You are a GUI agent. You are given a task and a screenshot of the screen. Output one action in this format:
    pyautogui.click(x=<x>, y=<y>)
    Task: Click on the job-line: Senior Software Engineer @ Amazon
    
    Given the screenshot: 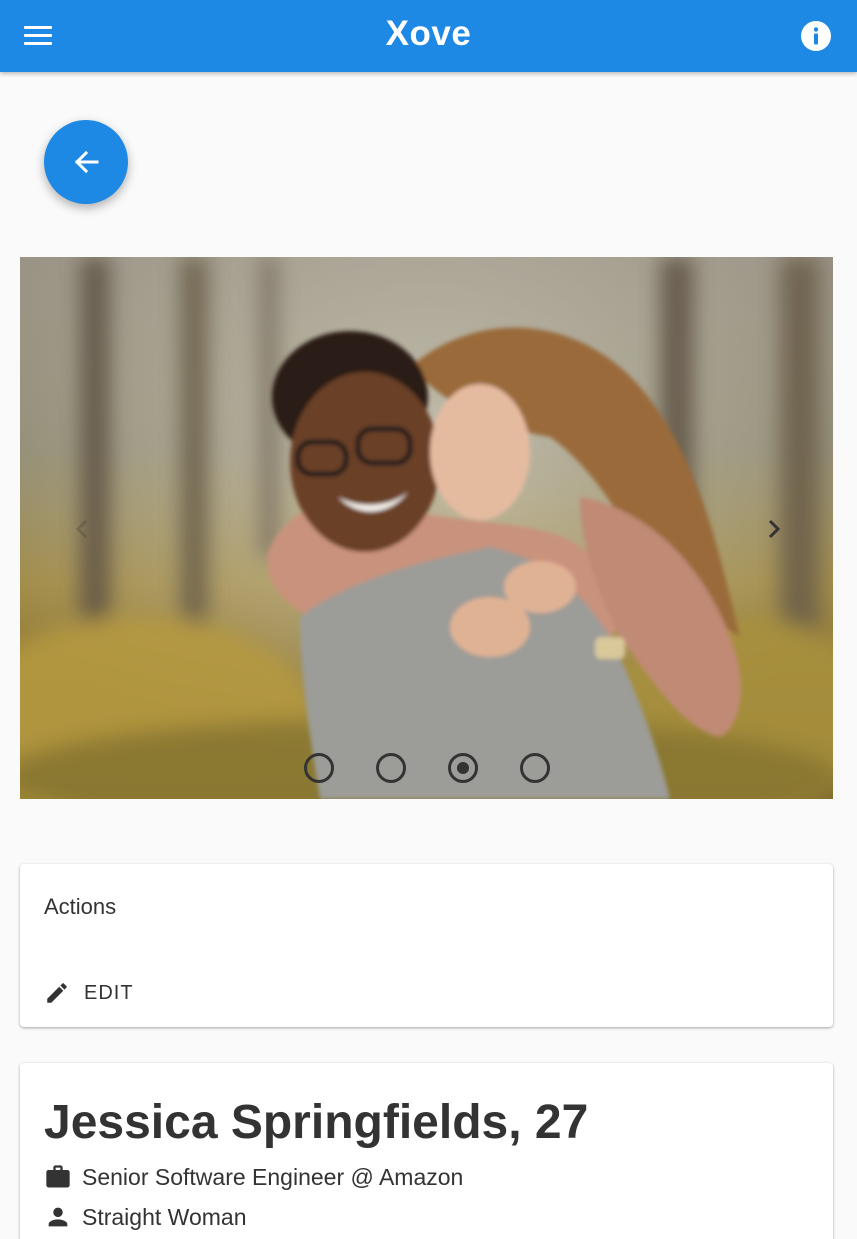 What is the action you would take?
    pyautogui.click(x=253, y=1177)
    